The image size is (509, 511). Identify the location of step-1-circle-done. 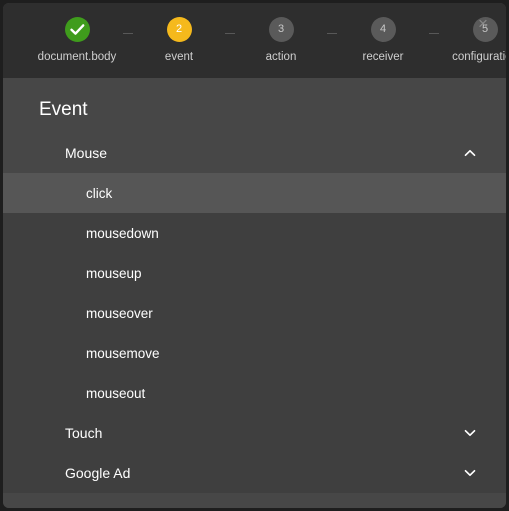
(77, 29).